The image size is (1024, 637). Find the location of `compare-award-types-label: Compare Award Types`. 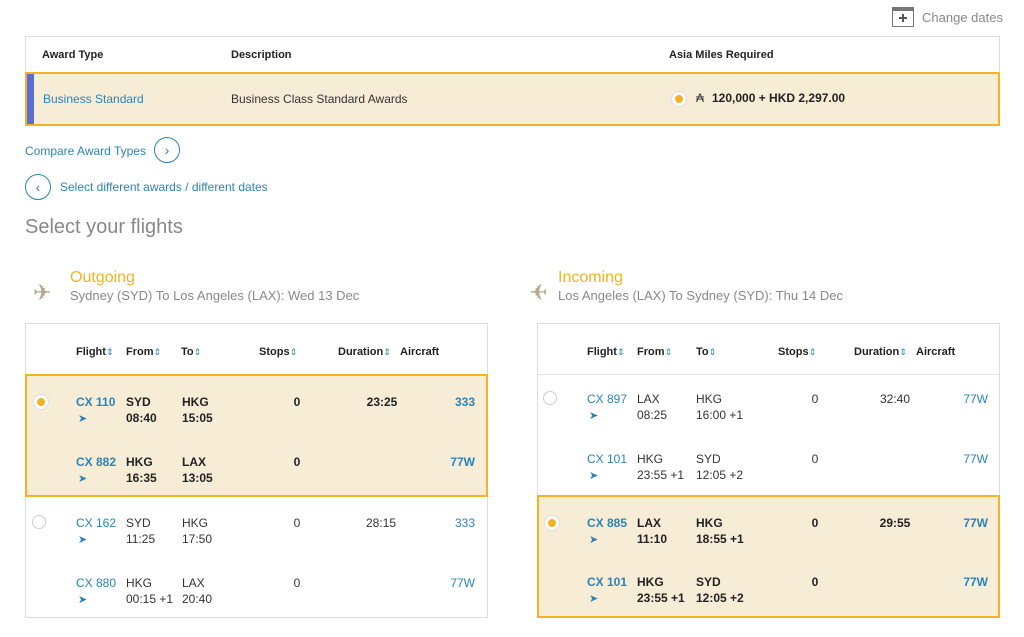

compare-award-types-label: Compare Award Types is located at coordinates (85, 151).